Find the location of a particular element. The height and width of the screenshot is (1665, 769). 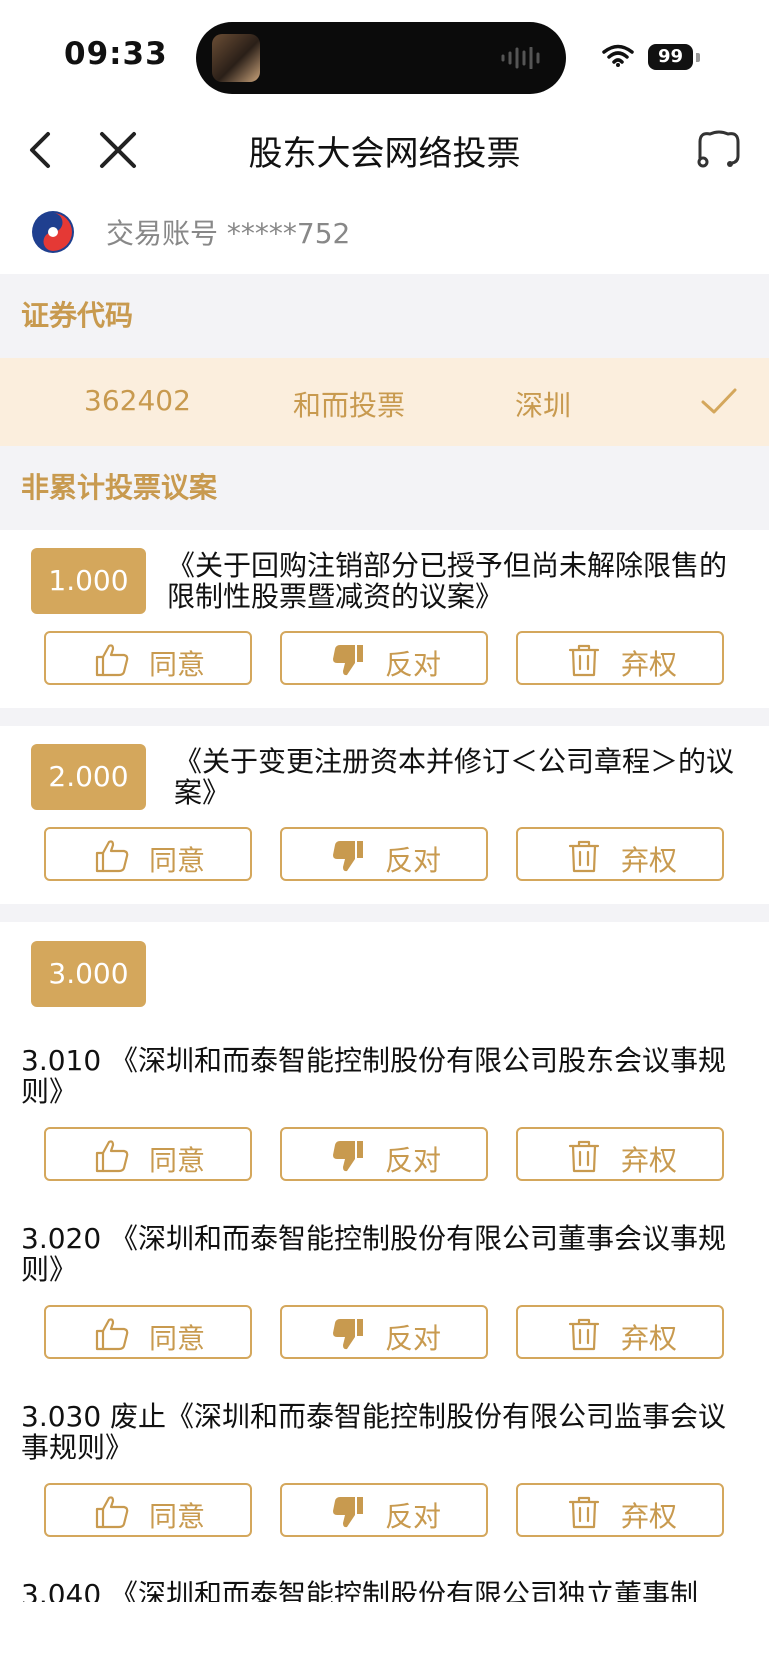

section-header-securities-code: 证券代码 is located at coordinates (384, 316).